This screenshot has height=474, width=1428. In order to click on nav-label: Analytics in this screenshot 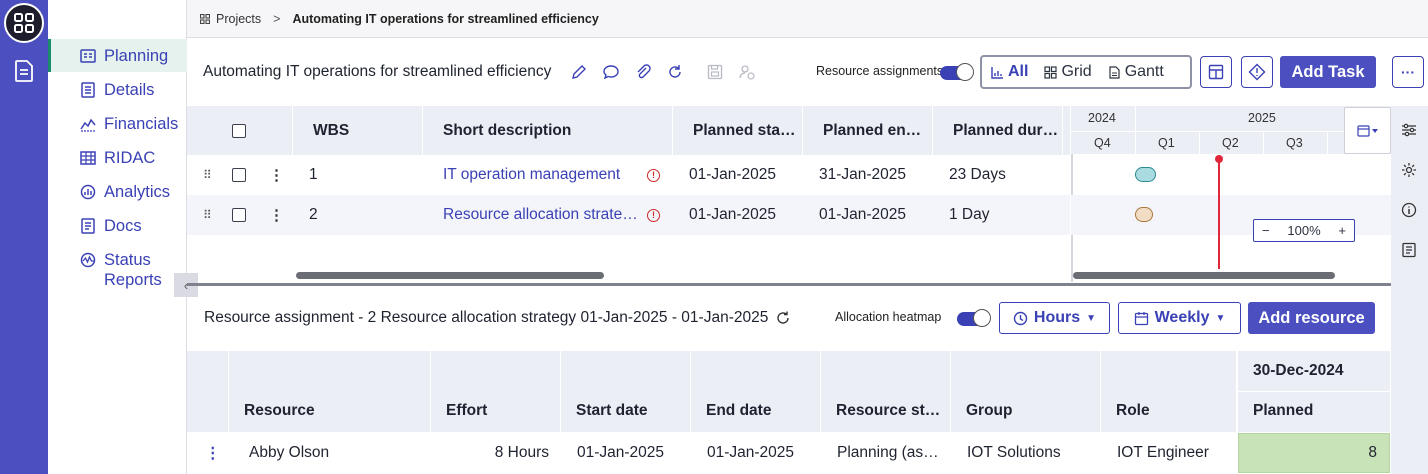, I will do `click(137, 192)`.